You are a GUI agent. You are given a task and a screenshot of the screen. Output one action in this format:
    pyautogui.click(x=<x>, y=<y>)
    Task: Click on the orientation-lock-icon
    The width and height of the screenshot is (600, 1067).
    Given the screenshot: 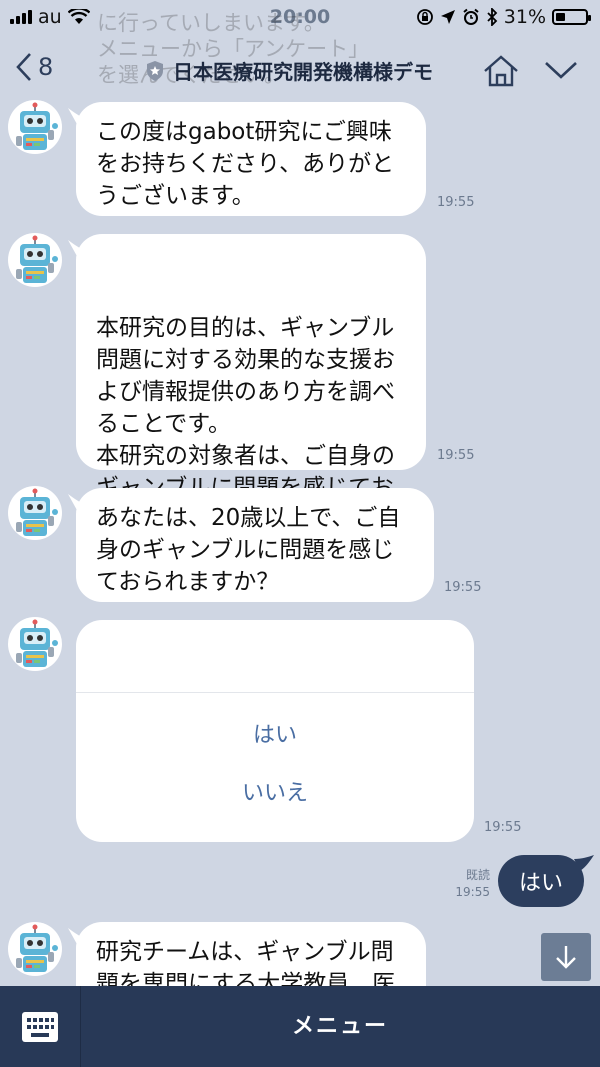 What is the action you would take?
    pyautogui.click(x=424, y=17)
    